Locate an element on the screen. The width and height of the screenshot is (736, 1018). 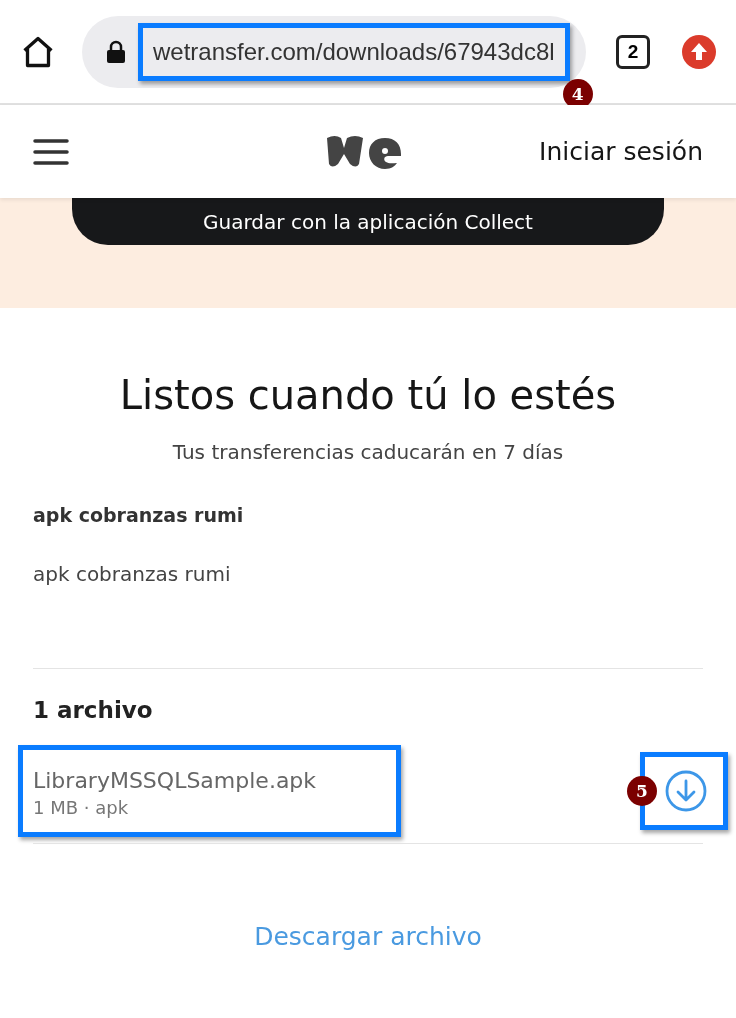
transfer-title: apk cobranzas rumi is located at coordinates (139, 515).